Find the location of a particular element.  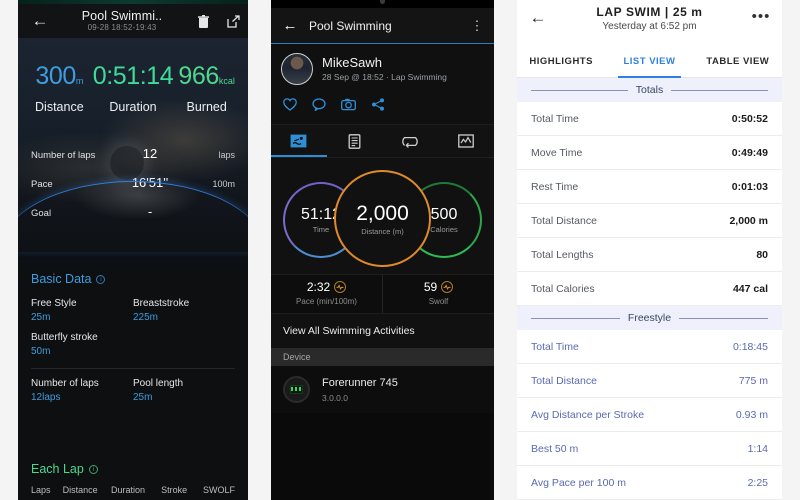

hero-row: Goal - is located at coordinates (133, 218).